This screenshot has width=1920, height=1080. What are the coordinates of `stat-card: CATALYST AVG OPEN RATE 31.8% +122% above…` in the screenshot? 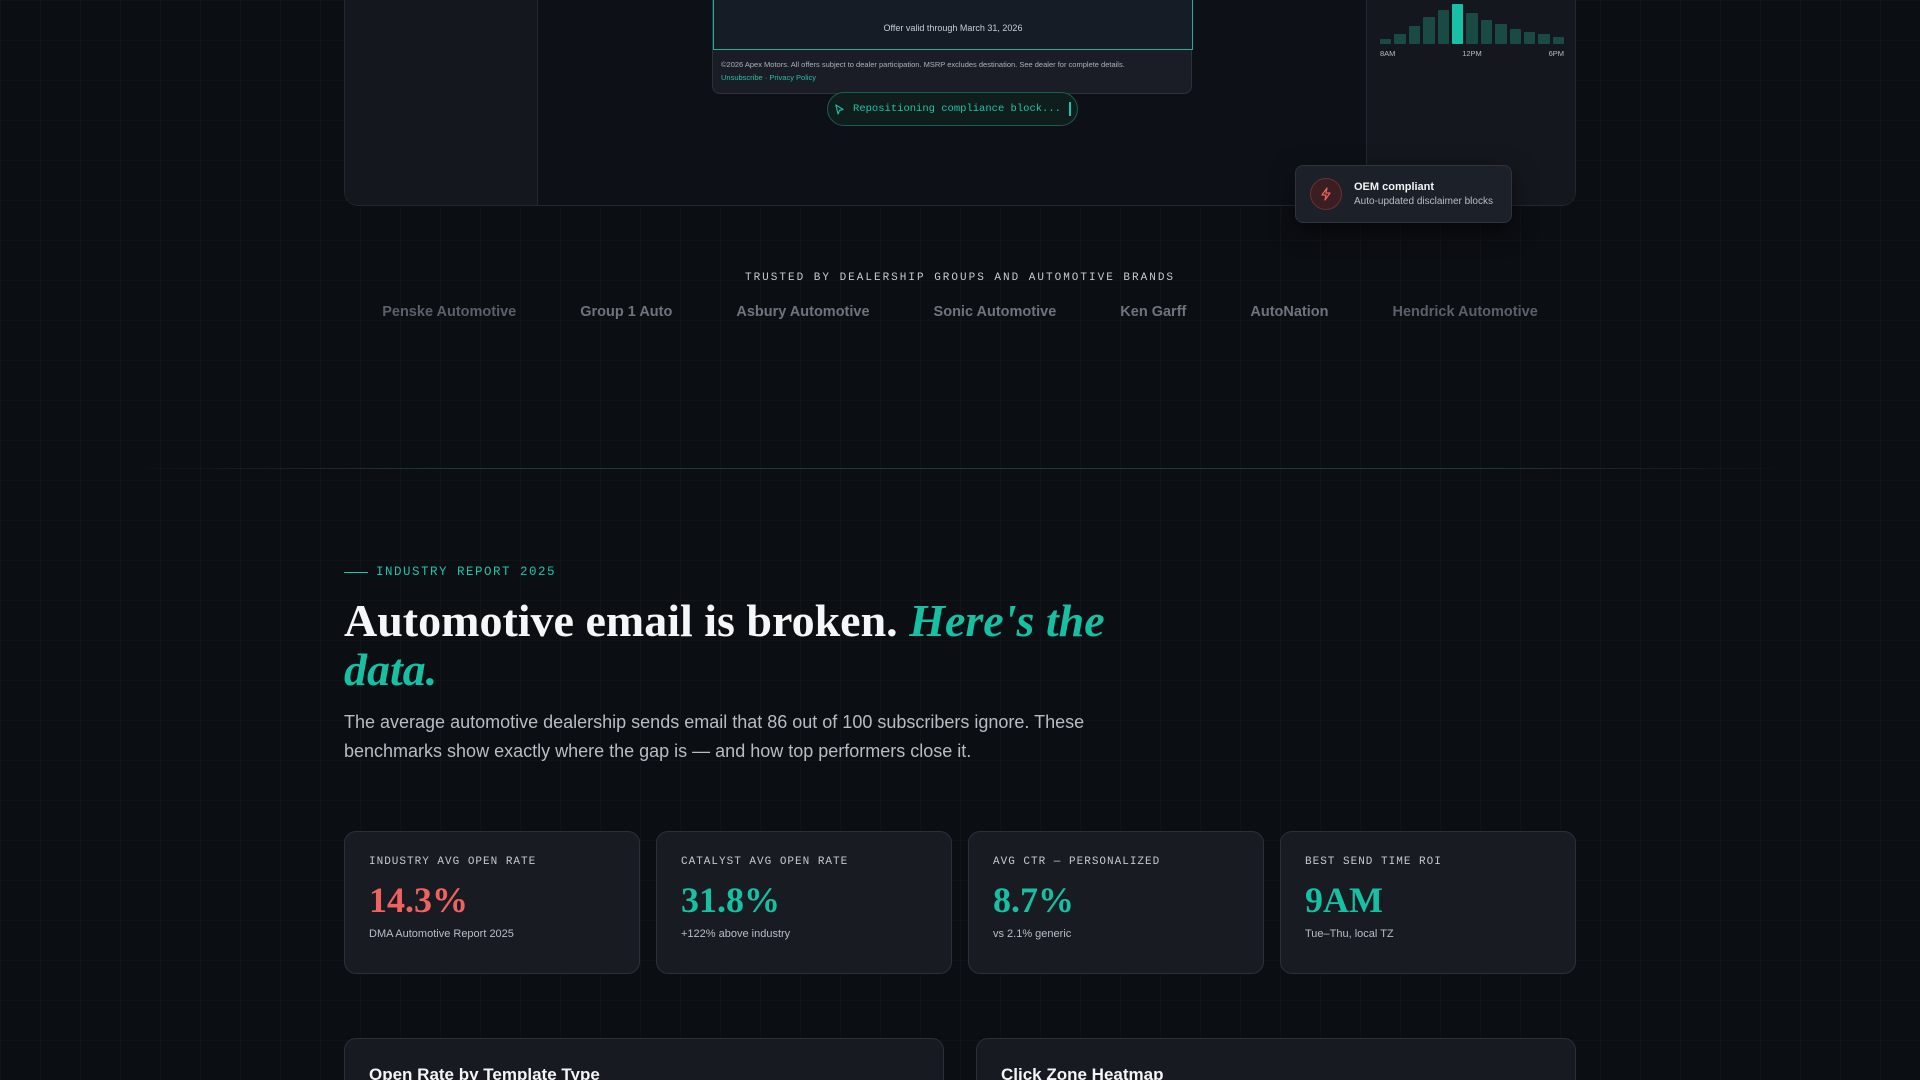 It's located at (804, 902).